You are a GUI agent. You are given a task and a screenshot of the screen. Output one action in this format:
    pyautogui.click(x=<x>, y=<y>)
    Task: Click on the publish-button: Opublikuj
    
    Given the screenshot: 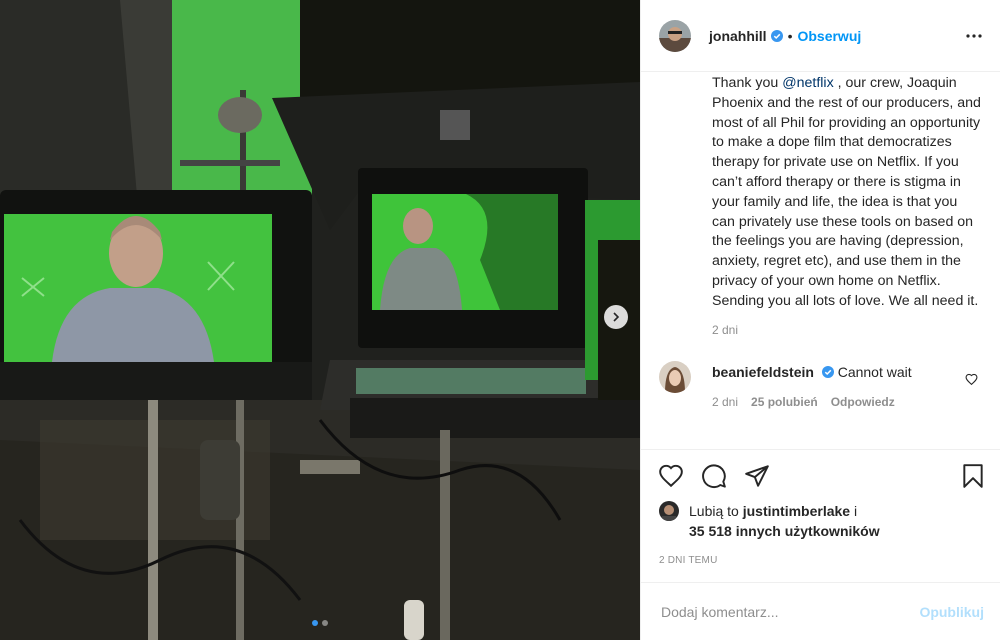 What is the action you would take?
    pyautogui.click(x=951, y=612)
    